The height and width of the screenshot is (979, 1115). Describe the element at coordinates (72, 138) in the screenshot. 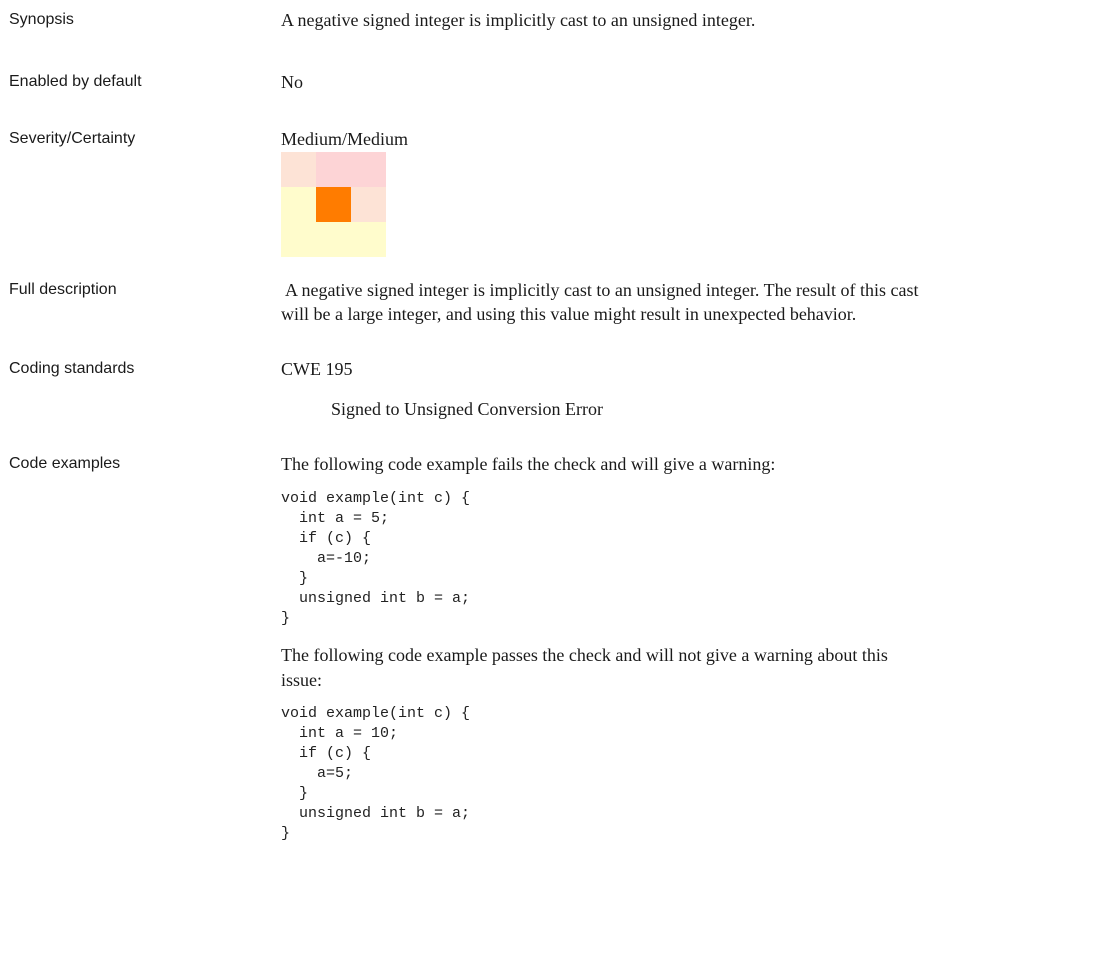

I see `severity-label: Severity/Certainty` at that location.